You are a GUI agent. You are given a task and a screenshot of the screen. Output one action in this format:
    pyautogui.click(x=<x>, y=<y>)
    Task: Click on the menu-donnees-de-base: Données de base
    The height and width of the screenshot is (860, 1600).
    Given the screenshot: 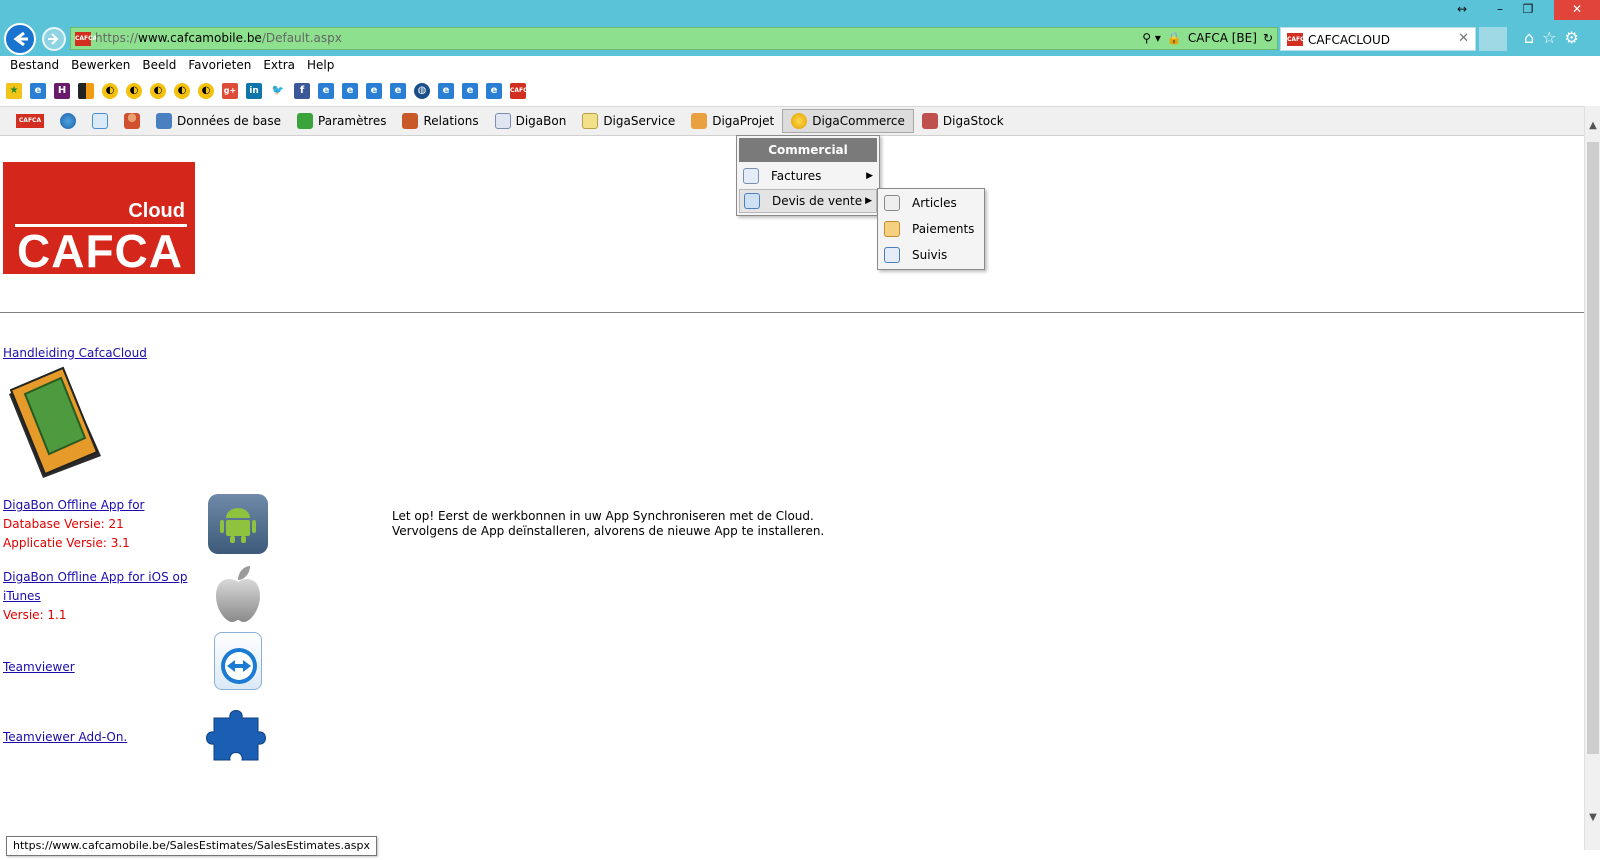 What is the action you would take?
    pyautogui.click(x=218, y=121)
    